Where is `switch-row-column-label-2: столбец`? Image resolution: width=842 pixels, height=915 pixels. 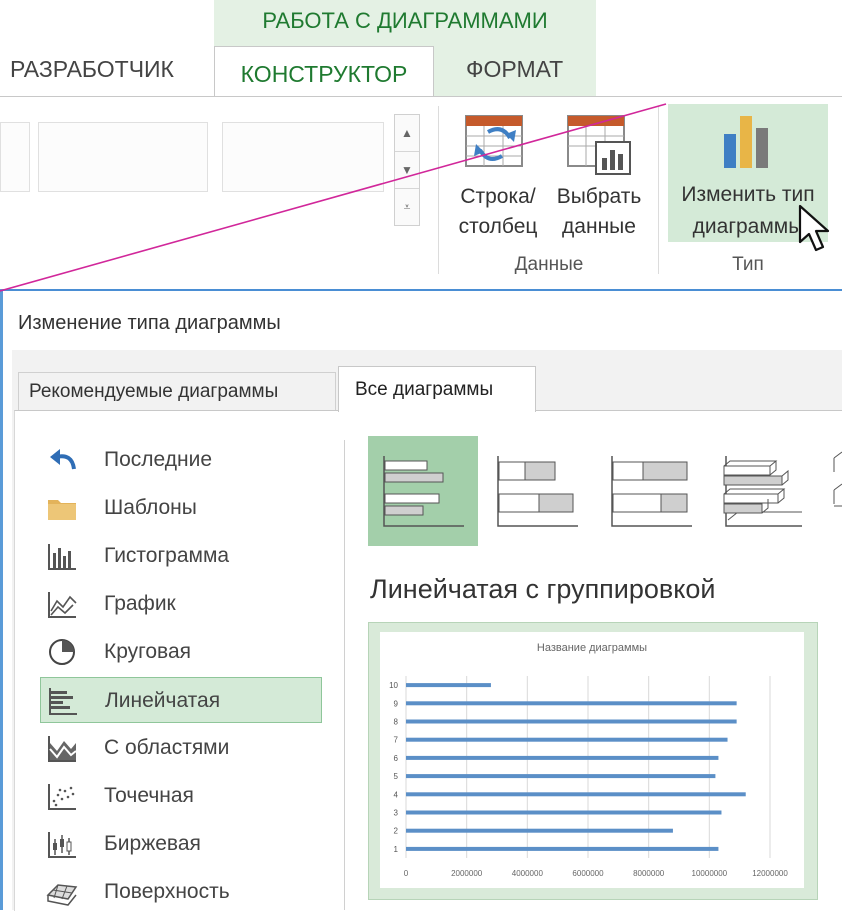
switch-row-column-label-2: столбец is located at coordinates (498, 226).